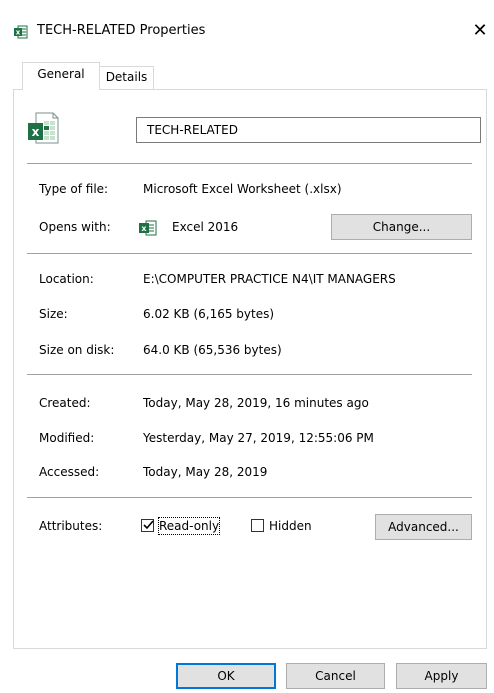  Describe the element at coordinates (256, 403) in the screenshot. I see `created-value: Today, May 28, 2019, 16 minutes ago` at that location.